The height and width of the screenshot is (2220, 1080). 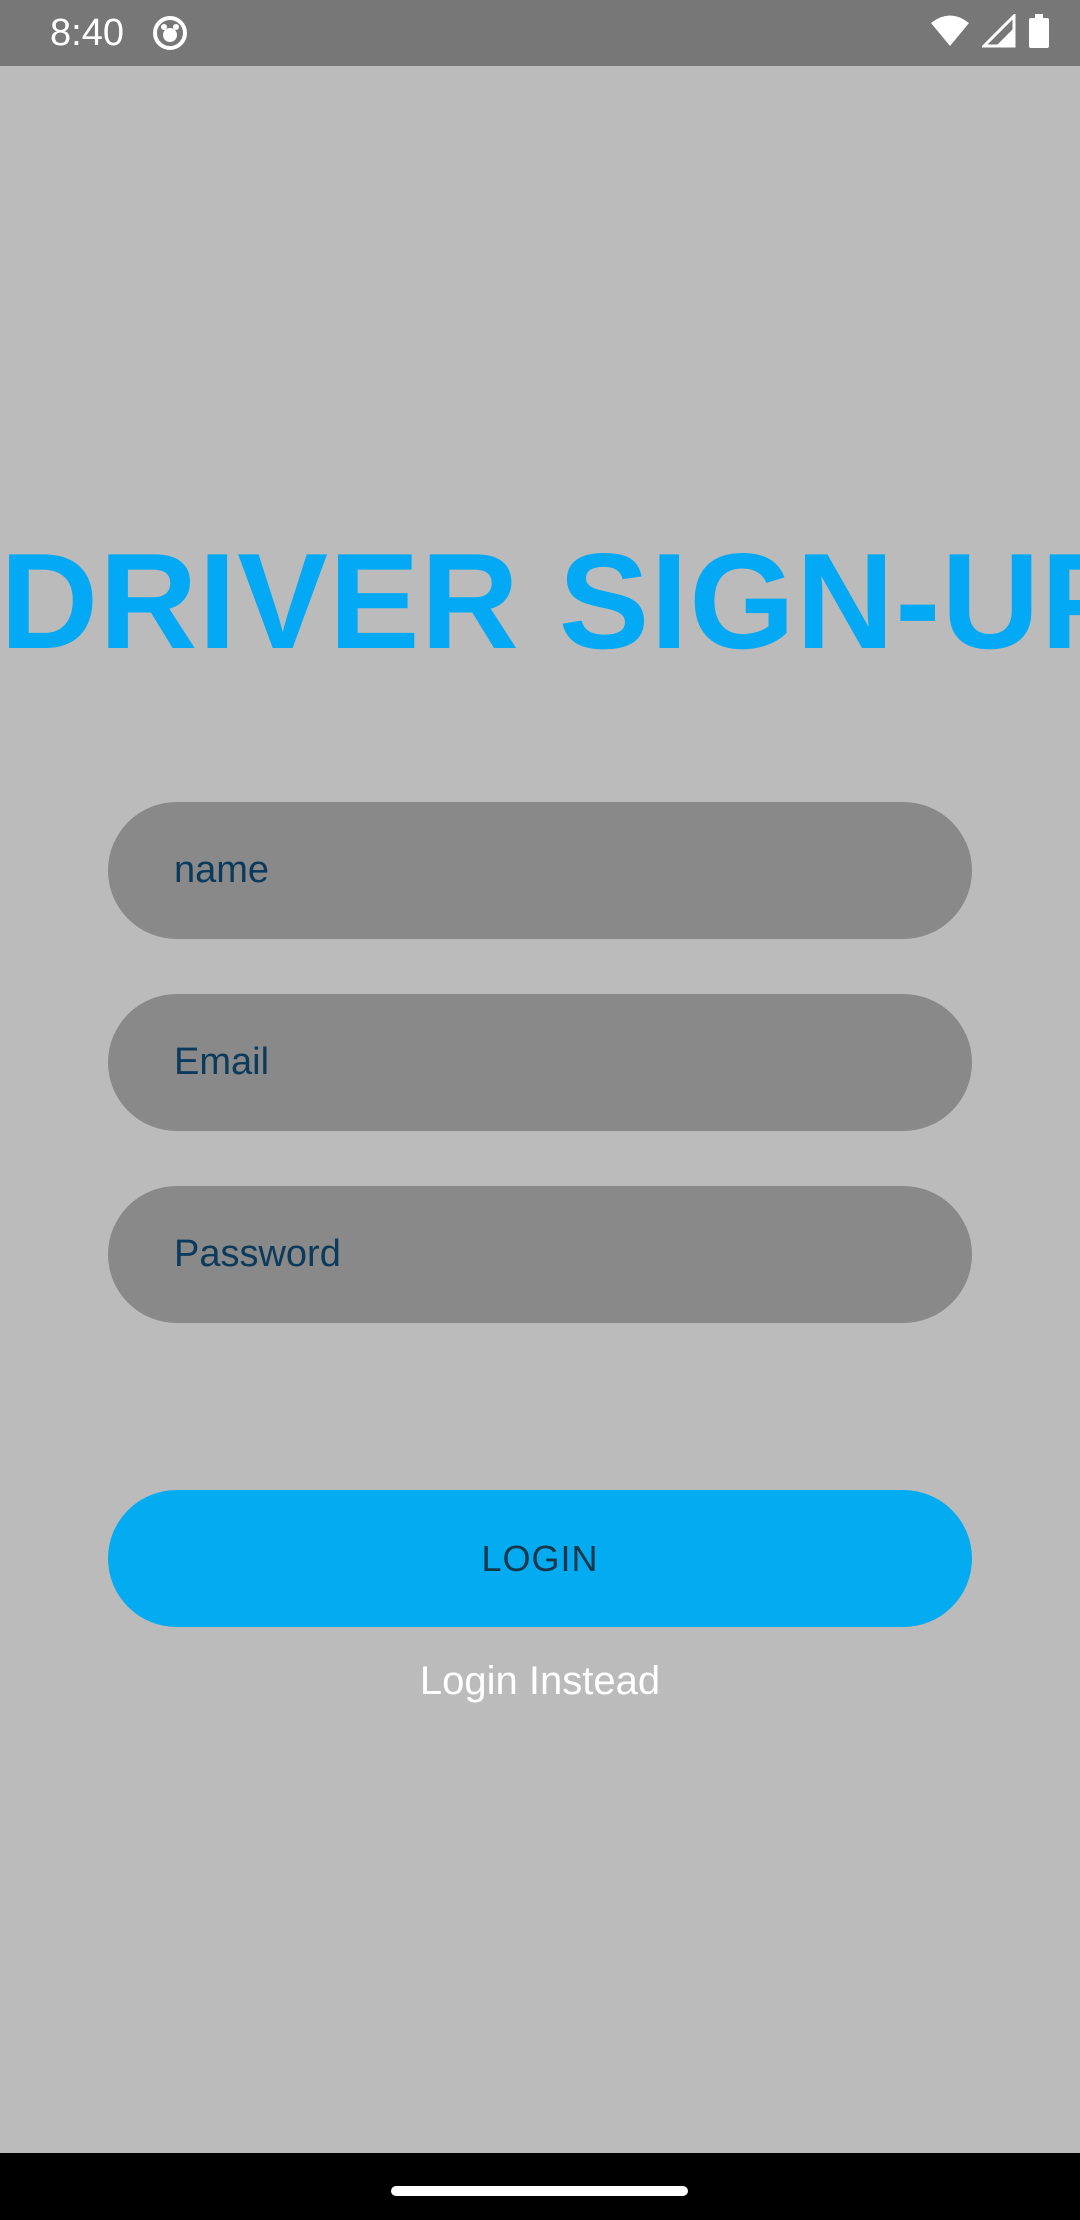 I want to click on signal-icon, so click(x=998, y=32).